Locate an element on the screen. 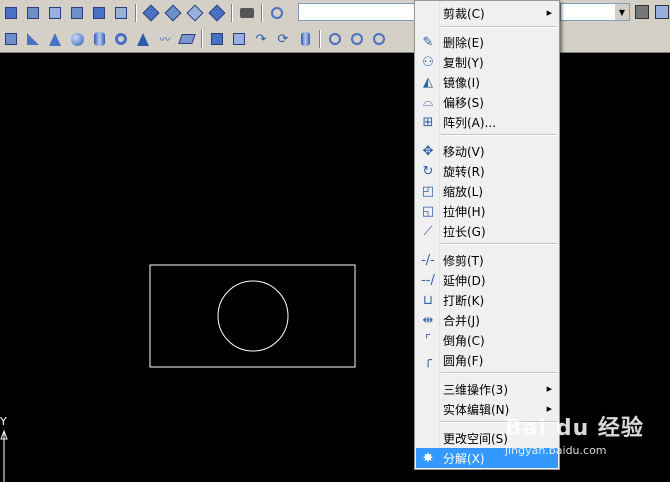 This screenshot has height=482, width=670. watermark: Bai du 经验 jingyan.baidu.com is located at coordinates (574, 433).